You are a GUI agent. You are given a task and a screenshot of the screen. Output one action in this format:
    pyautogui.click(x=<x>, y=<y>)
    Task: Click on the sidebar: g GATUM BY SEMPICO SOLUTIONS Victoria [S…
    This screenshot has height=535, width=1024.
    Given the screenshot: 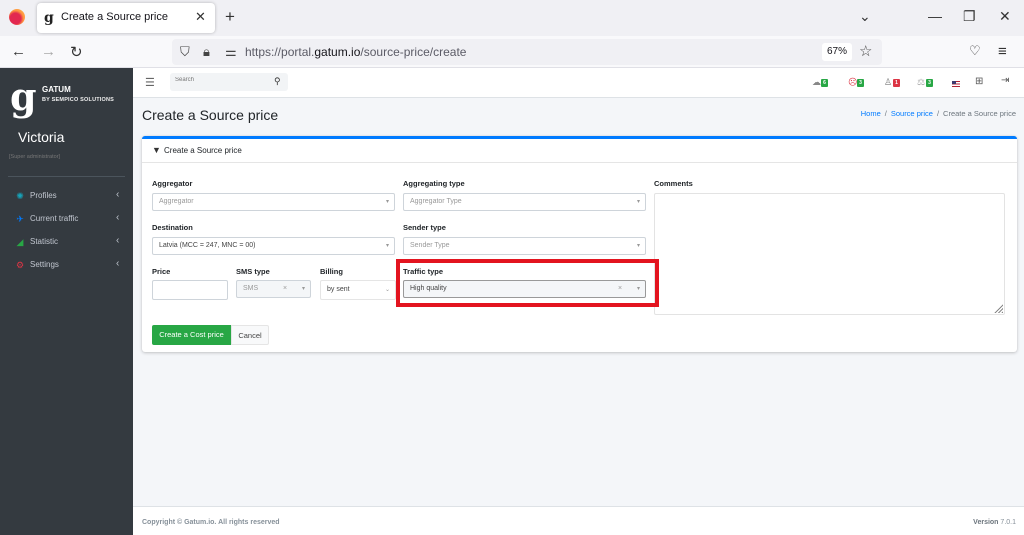 What is the action you would take?
    pyautogui.click(x=66, y=301)
    